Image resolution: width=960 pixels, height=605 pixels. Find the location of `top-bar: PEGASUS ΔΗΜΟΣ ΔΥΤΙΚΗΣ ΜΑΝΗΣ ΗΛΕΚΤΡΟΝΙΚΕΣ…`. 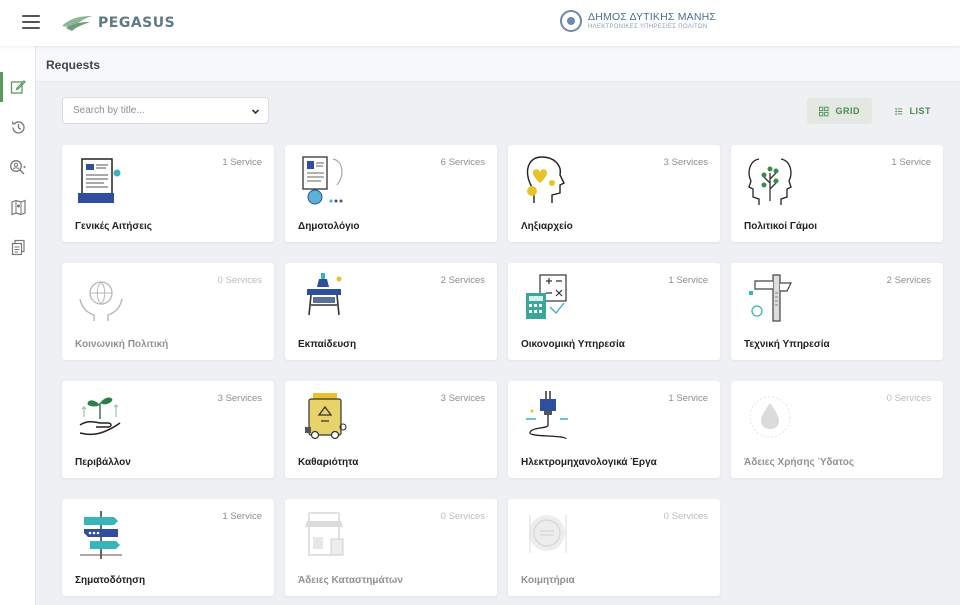

top-bar: PEGASUS ΔΗΜΟΣ ΔΥΤΙΚΗΣ ΜΑΝΗΣ ΗΛΕΚΤΡΟΝΙΚΕΣ… is located at coordinates (480, 23).